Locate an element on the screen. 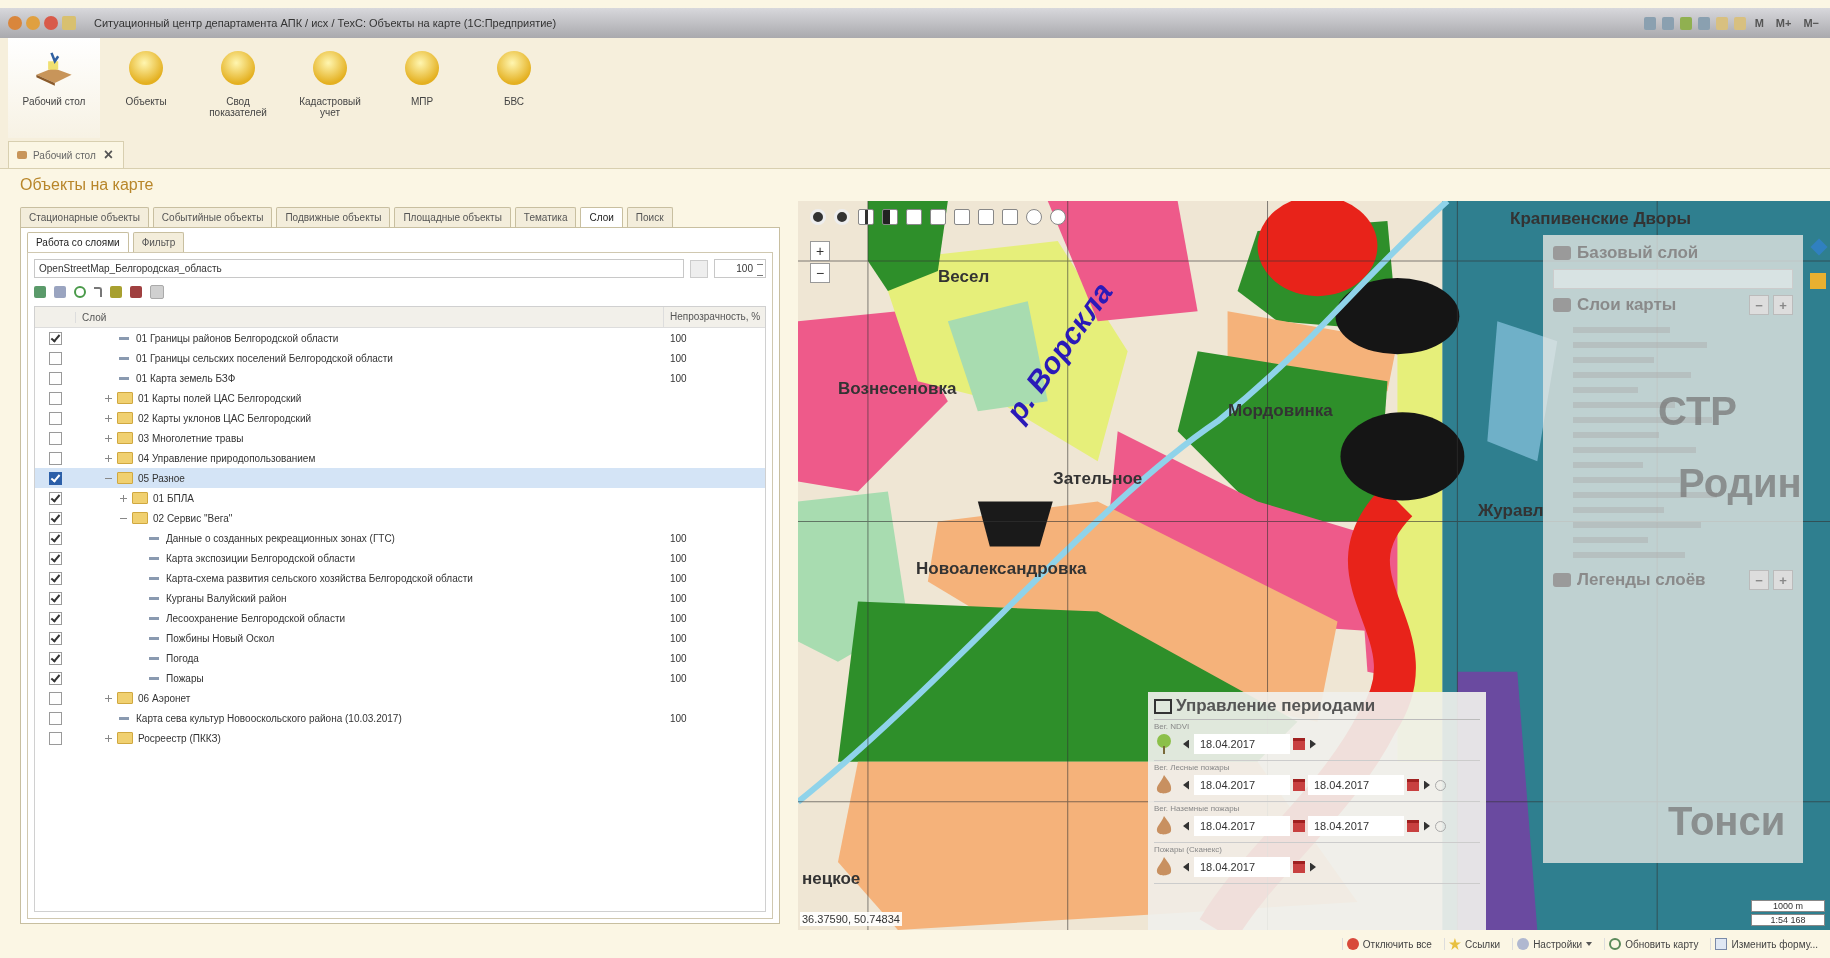 The width and height of the screenshot is (1830, 958). section-button: Рабочий стол is located at coordinates (54, 88).